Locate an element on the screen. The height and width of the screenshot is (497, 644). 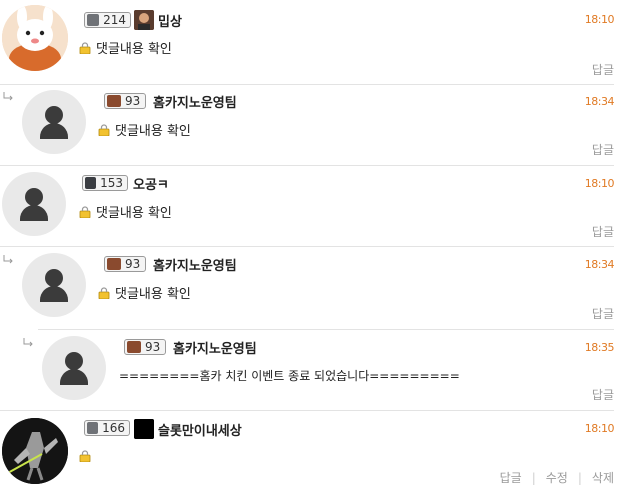
nickname: 슬롯만이내세상 is located at coordinates (200, 429).